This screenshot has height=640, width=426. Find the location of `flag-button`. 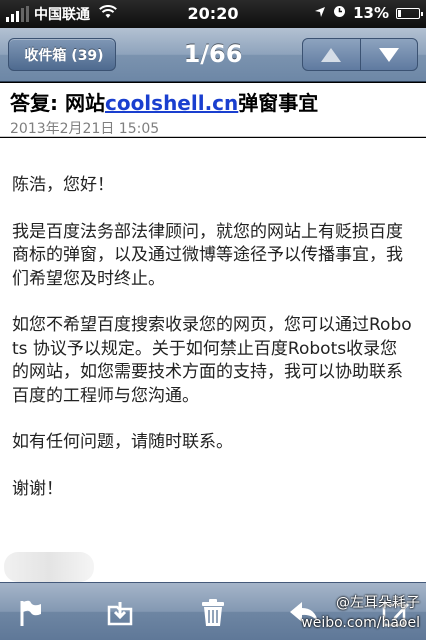

flag-button is located at coordinates (30, 613).